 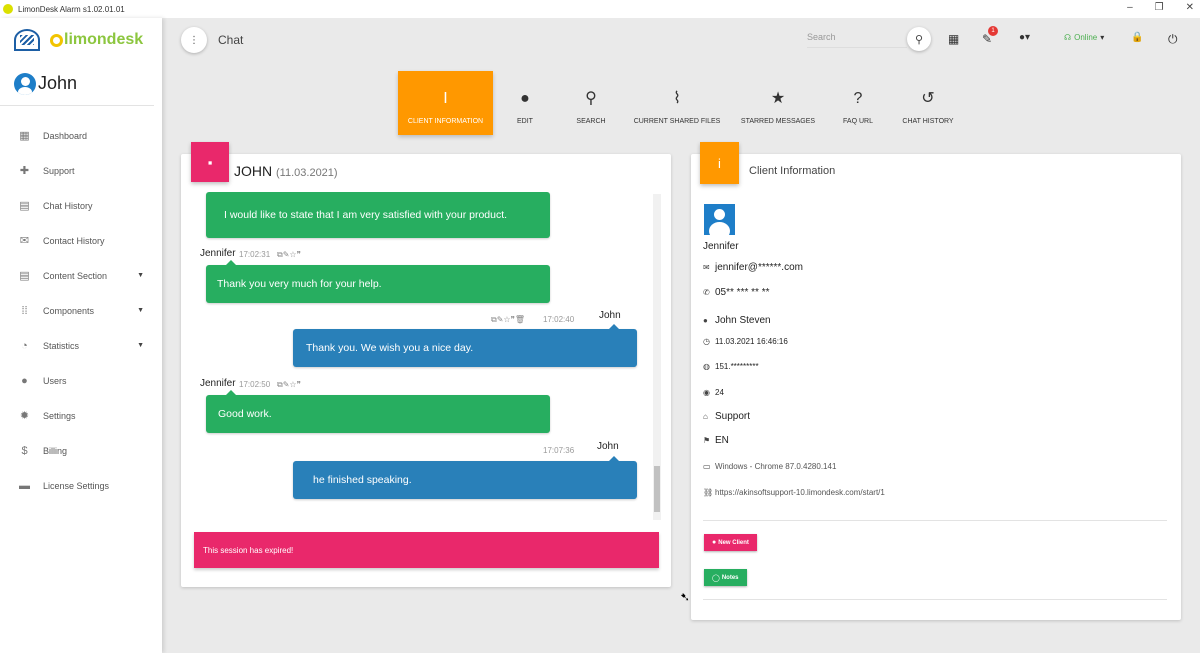 What do you see at coordinates (210, 162) in the screenshot?
I see `chat-icon: ▪` at bounding box center [210, 162].